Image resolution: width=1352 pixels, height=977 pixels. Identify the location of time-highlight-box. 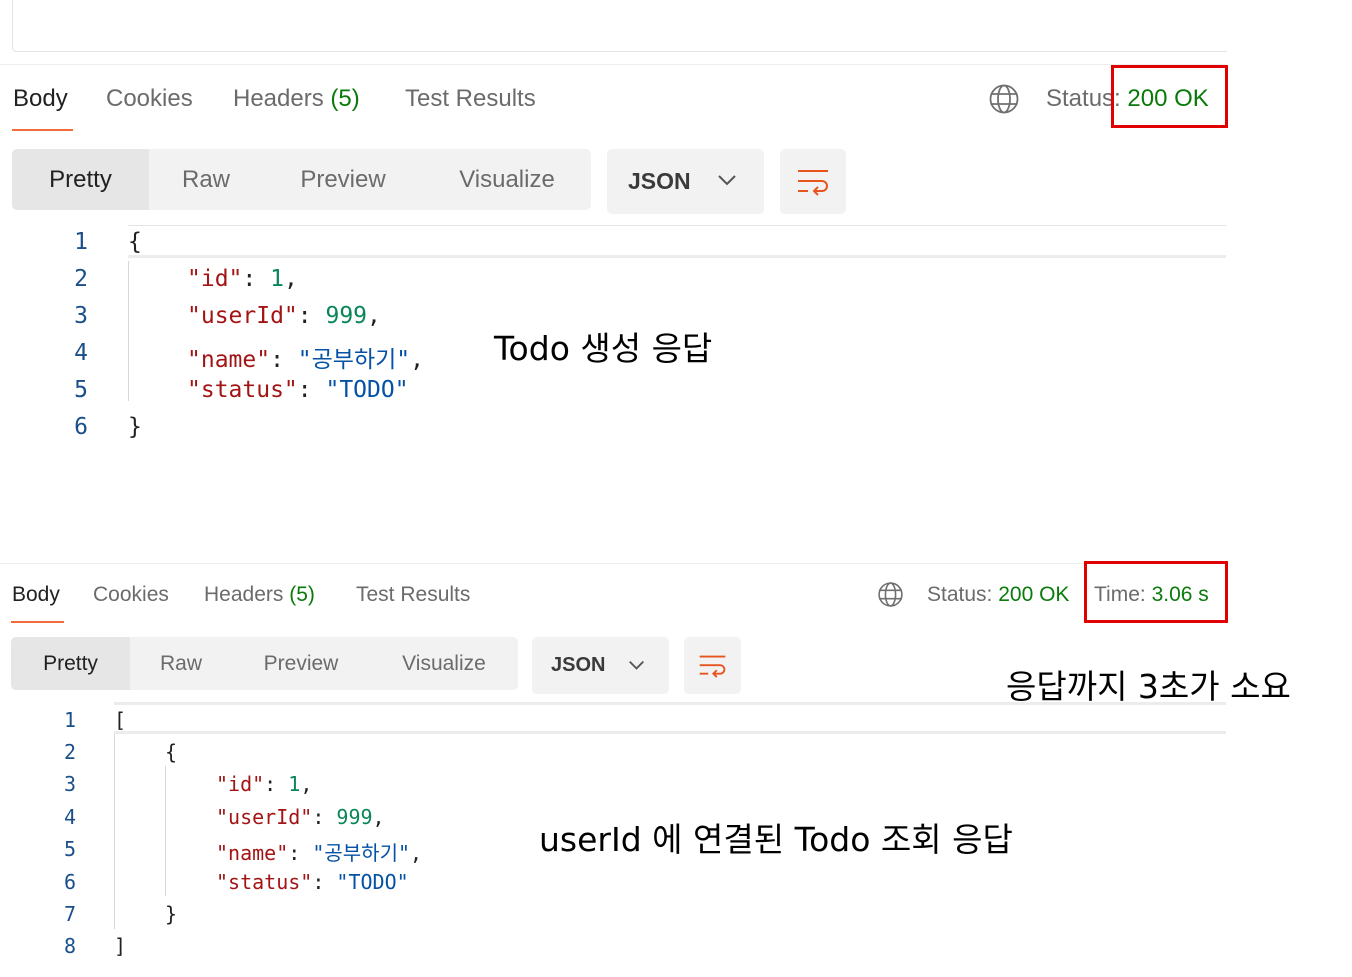
(1156, 592).